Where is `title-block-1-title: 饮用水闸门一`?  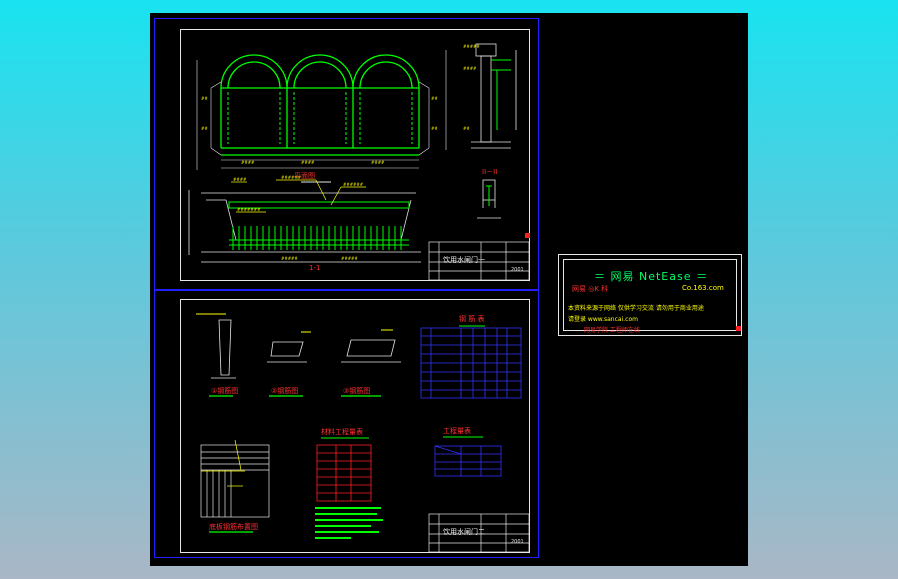
title-block-1-title: 饮用水闸门一 is located at coordinates (464, 260).